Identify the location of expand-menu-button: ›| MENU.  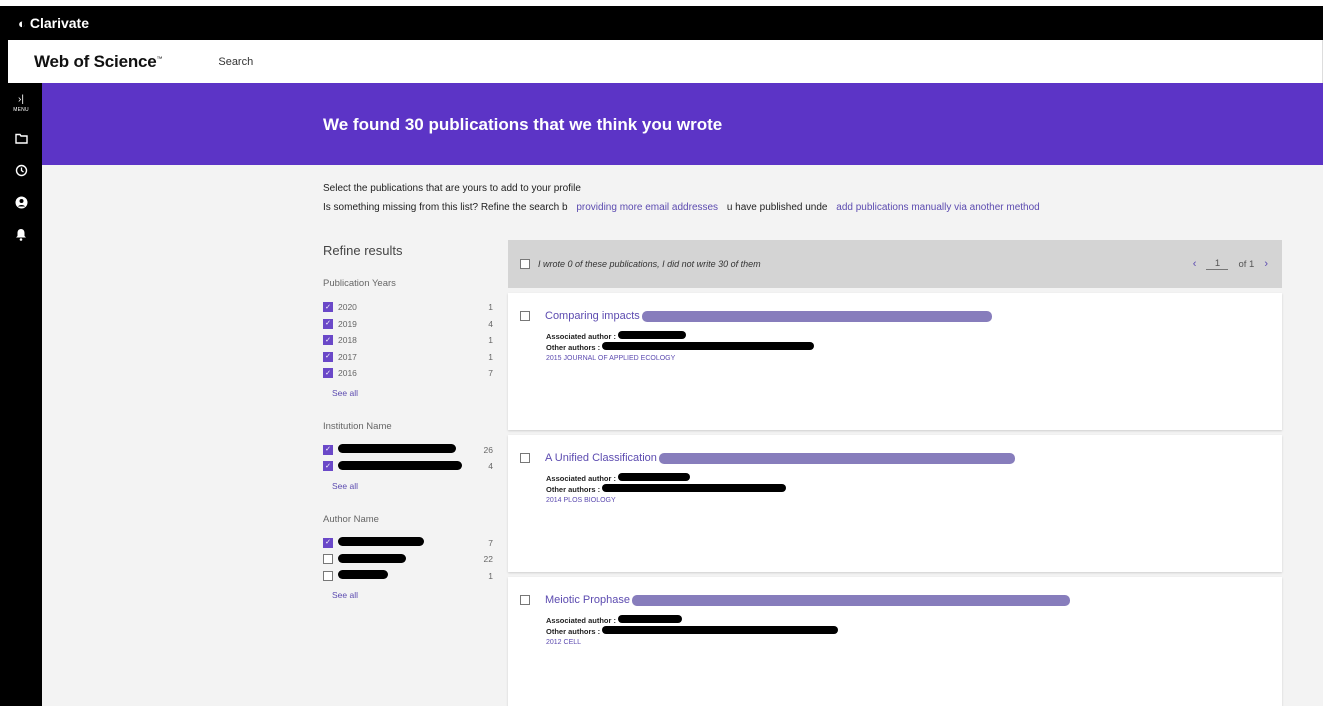
(21, 105).